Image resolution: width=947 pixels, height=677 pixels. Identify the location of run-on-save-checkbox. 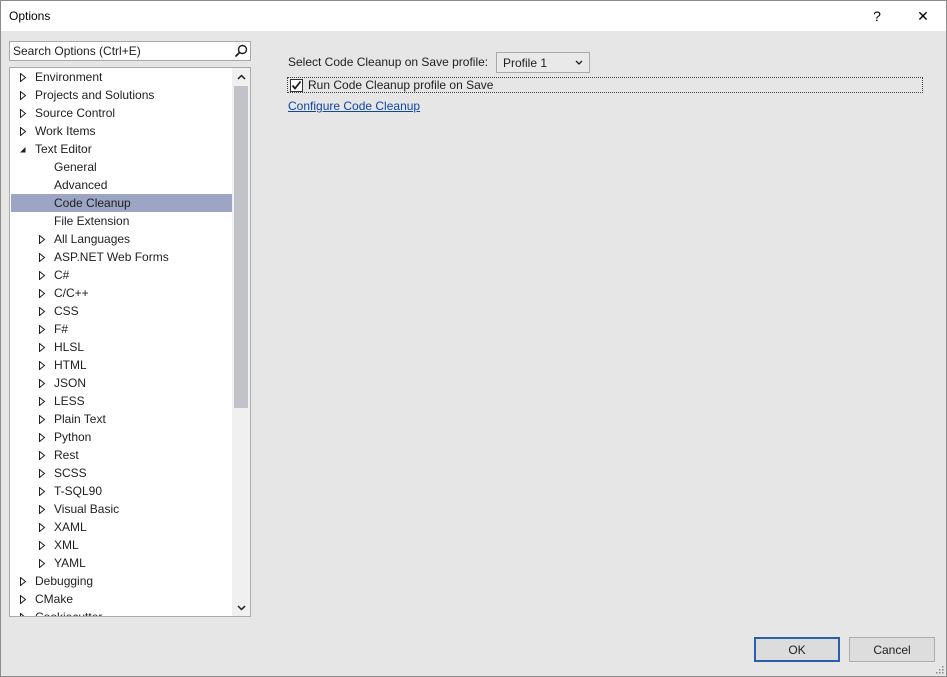
(296, 85).